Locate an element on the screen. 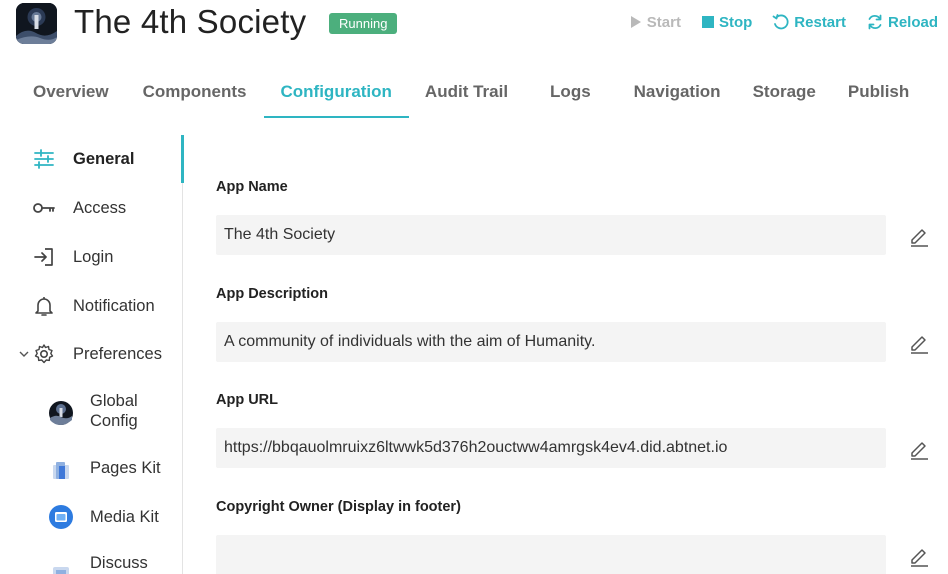 The height and width of the screenshot is (574, 948). sidebar-subitem-global-config: Global Config is located at coordinates (91, 412).